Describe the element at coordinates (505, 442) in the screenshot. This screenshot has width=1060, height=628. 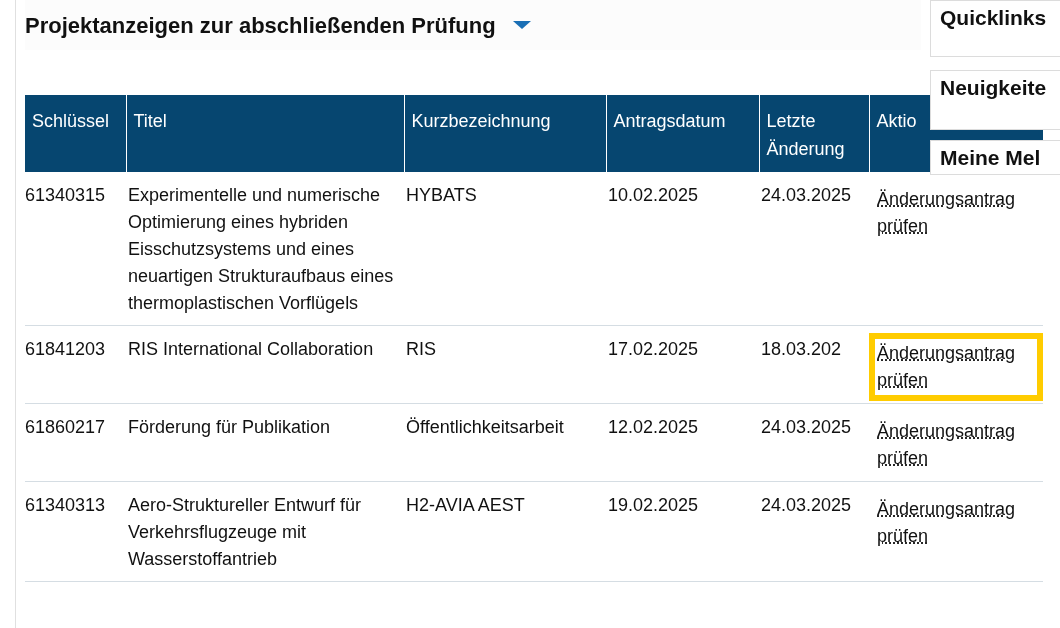
I see `table-cell: Öffentlichkeitsarbeit` at that location.